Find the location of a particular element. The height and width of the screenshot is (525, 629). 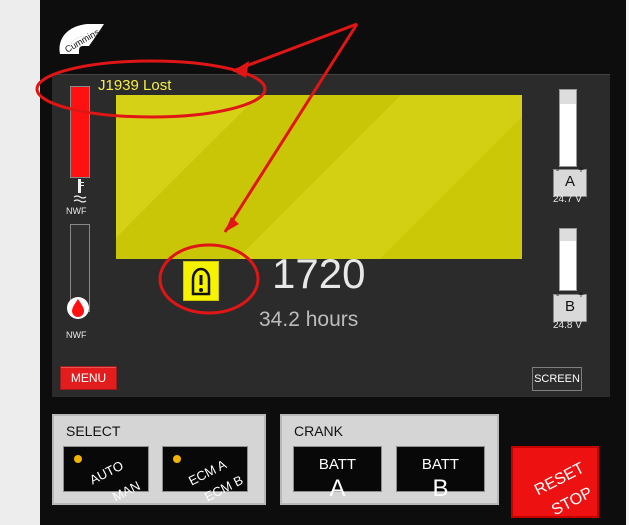

menu-button: MENU is located at coordinates (88, 378).